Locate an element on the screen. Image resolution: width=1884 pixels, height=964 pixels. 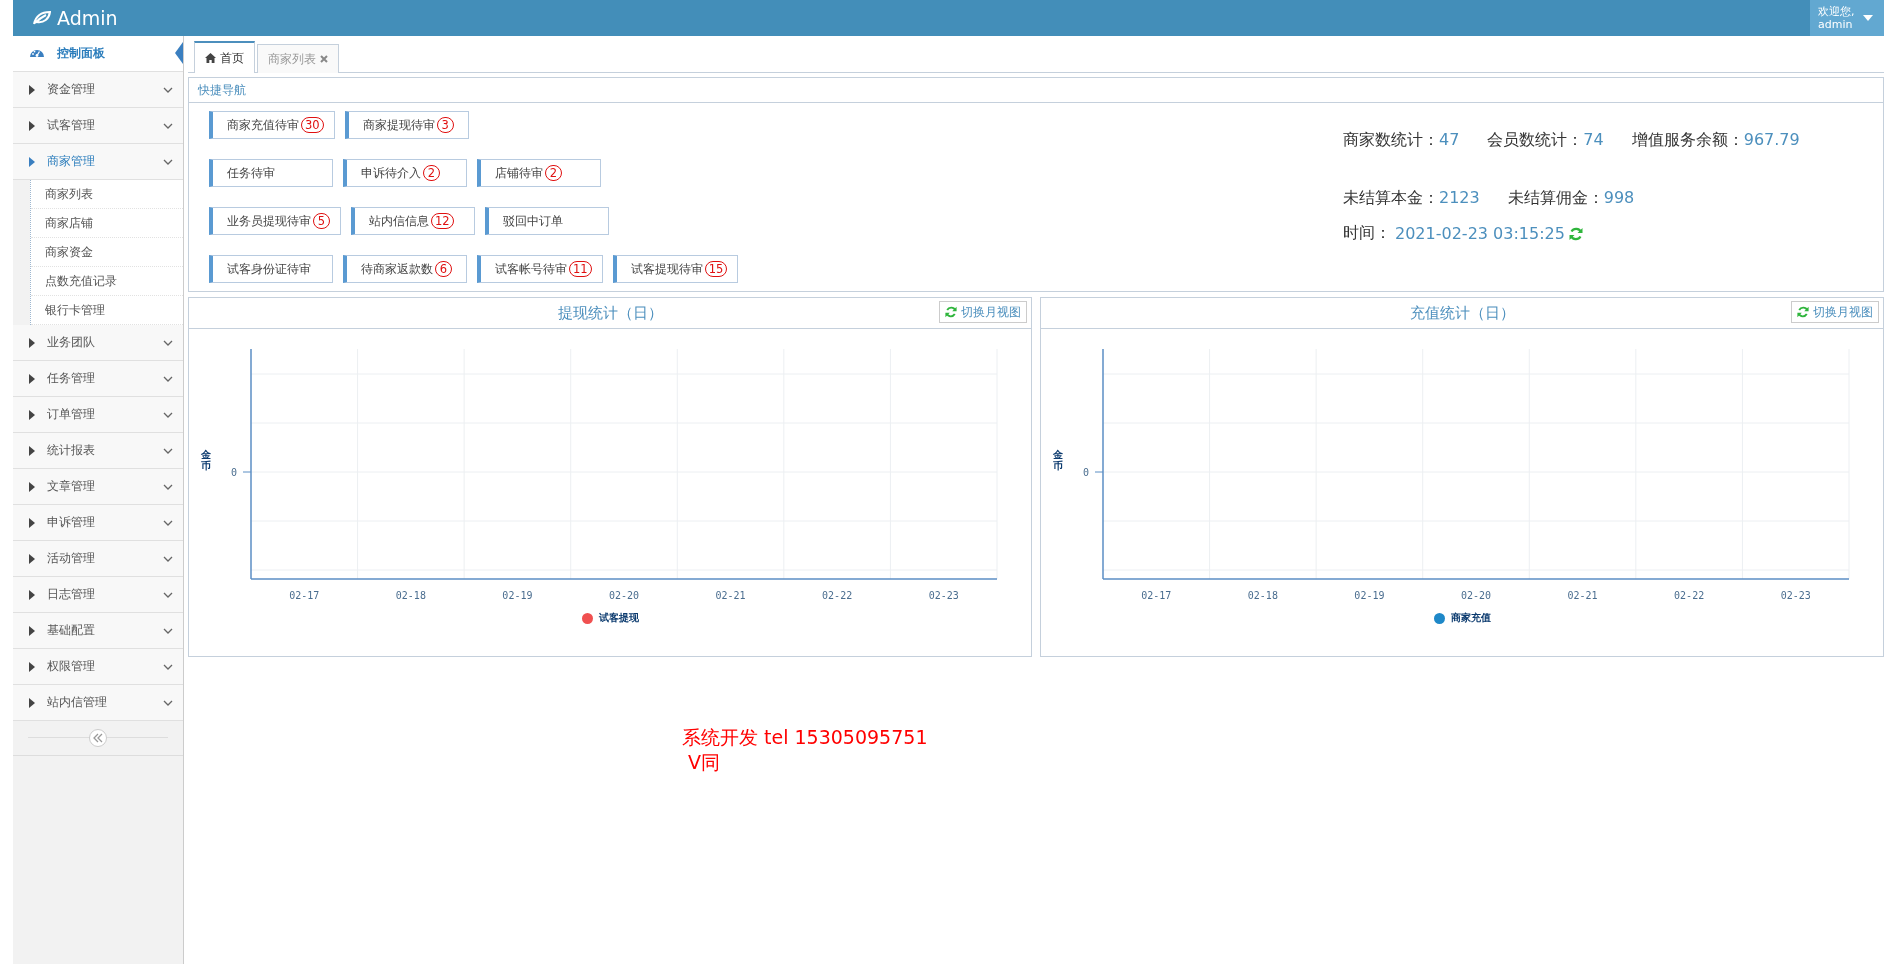
stat-label: 未结算佣金： is located at coordinates (1555, 197).